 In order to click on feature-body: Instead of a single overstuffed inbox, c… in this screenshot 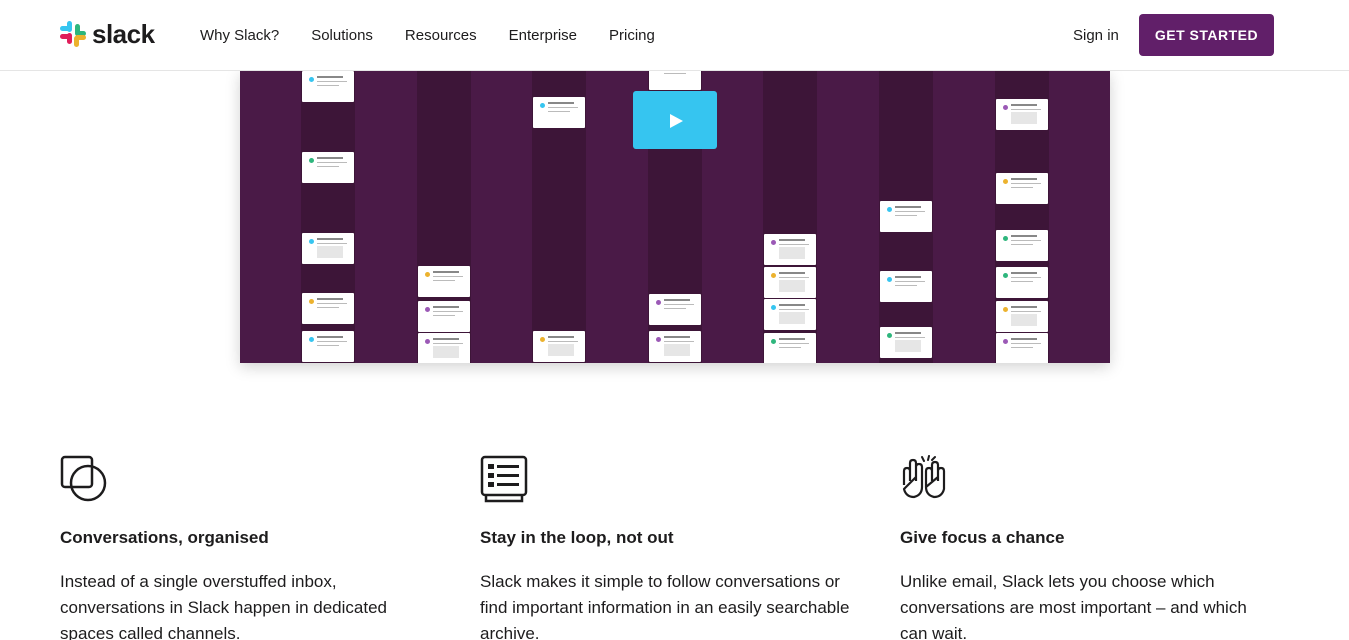, I will do `click(223, 606)`.